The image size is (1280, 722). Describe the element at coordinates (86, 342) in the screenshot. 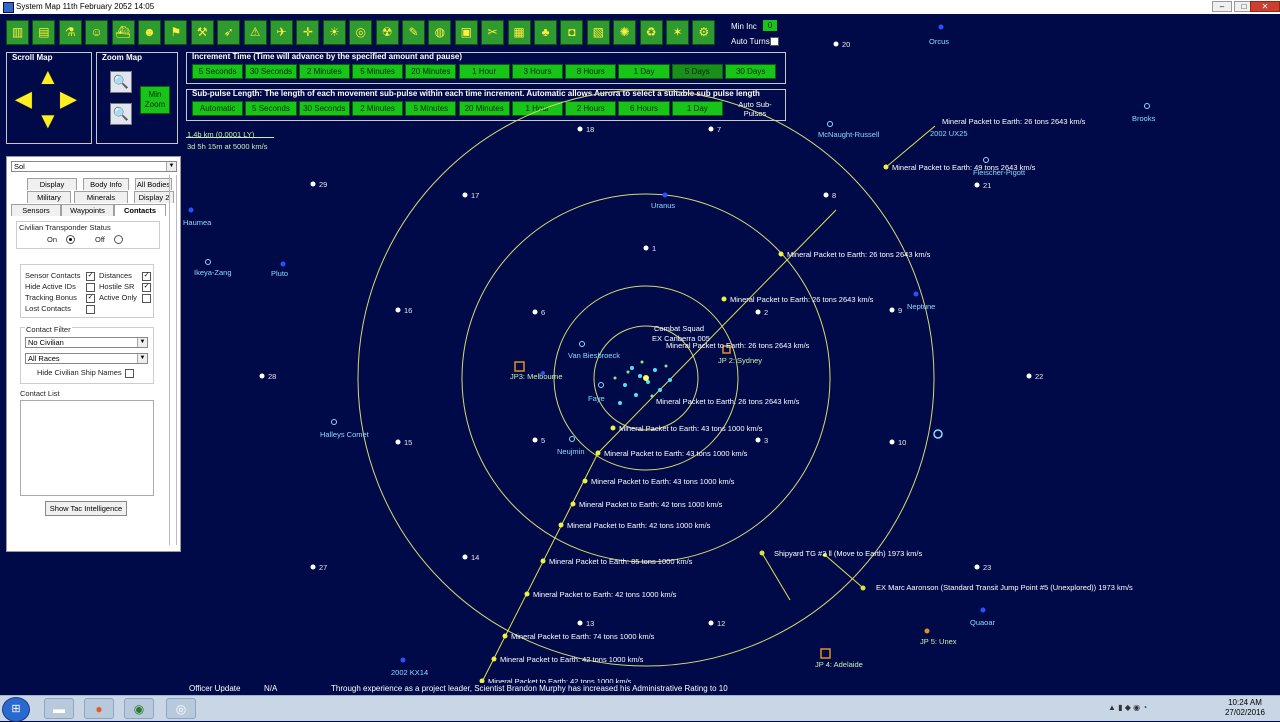

I see `civilian-filter-select: No Civilian ▼` at that location.